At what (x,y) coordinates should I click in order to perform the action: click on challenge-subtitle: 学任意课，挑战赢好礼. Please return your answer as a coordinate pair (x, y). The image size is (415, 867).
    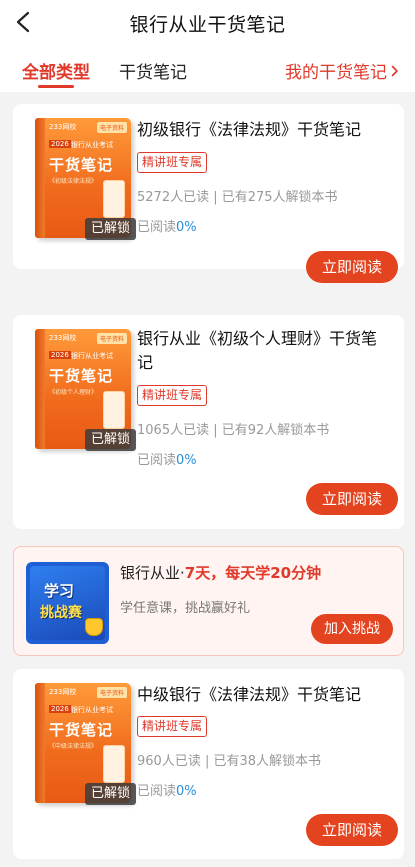
    Looking at the image, I should click on (185, 608).